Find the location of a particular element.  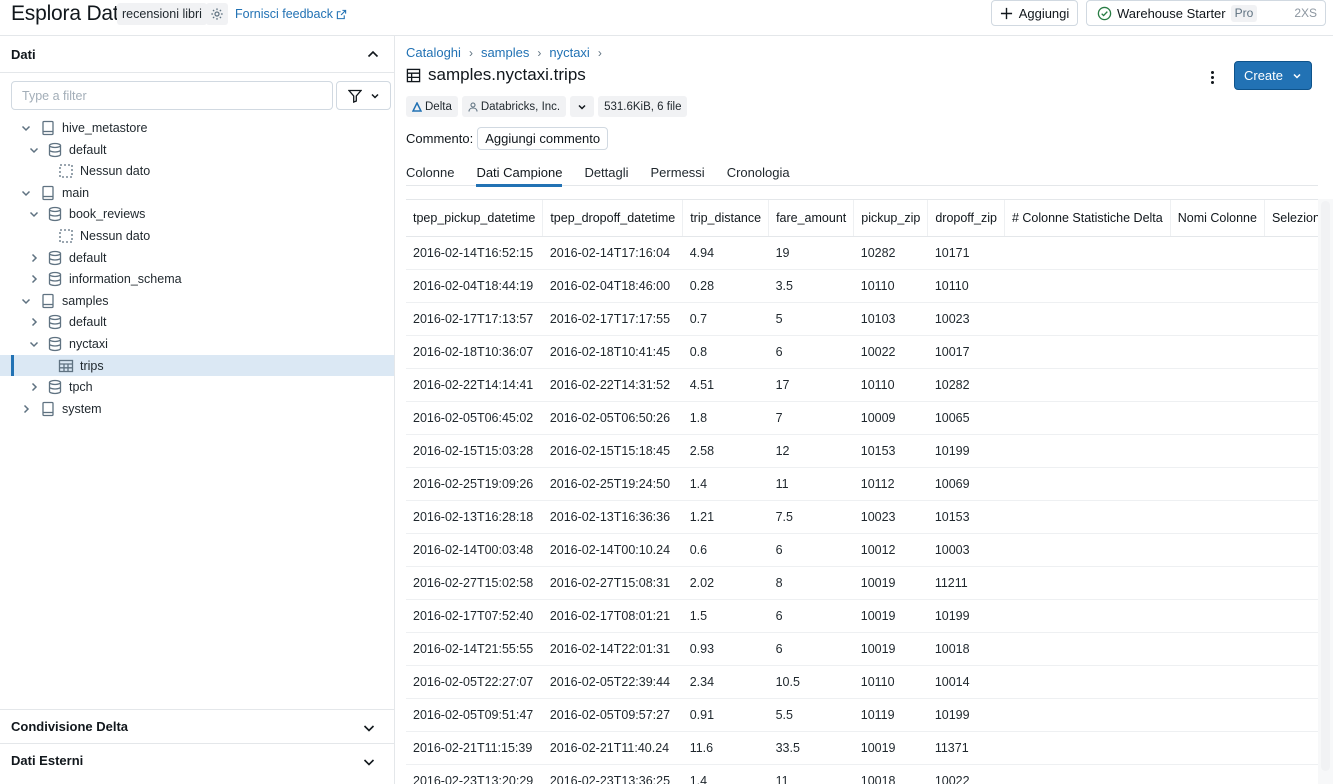

tree-item-label: main is located at coordinates (76, 192).